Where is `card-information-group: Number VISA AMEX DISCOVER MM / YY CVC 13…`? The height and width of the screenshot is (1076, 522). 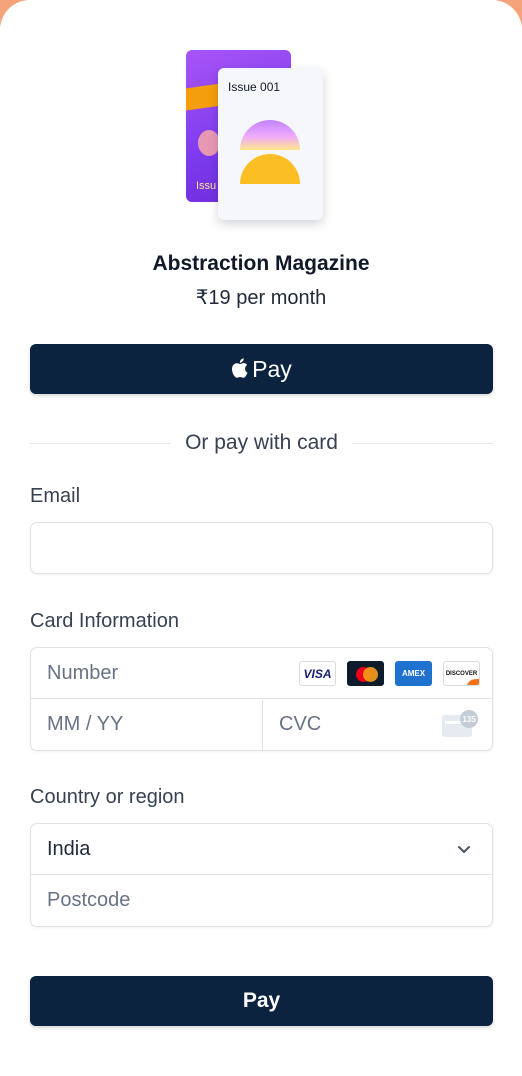 card-information-group: Number VISA AMEX DISCOVER MM / YY CVC 13… is located at coordinates (261, 699).